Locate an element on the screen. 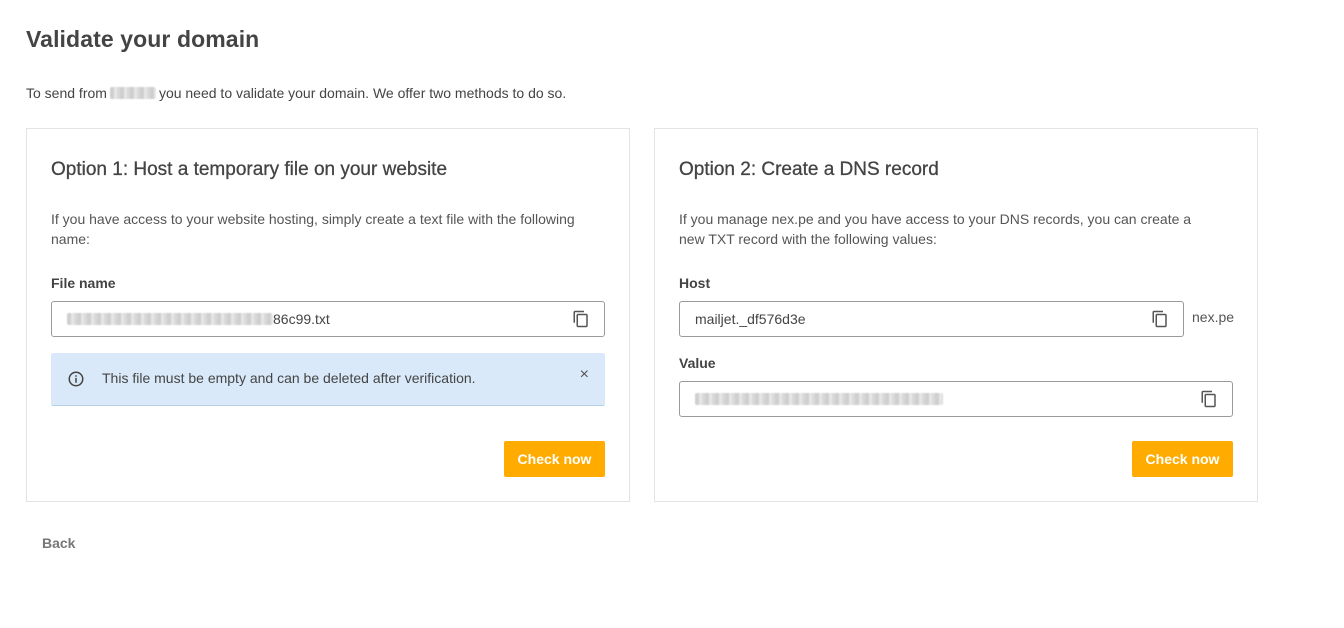 Image resolution: width=1344 pixels, height=628 pixels. file-name-field: 86c99.txt is located at coordinates (328, 319).